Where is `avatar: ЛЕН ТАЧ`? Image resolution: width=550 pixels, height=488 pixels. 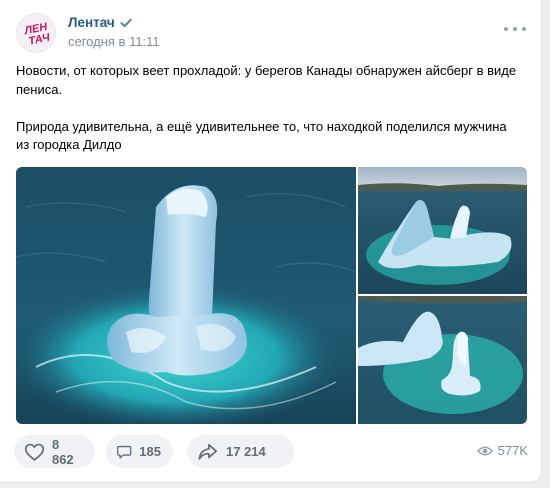 avatar: ЛЕН ТАЧ is located at coordinates (36, 33).